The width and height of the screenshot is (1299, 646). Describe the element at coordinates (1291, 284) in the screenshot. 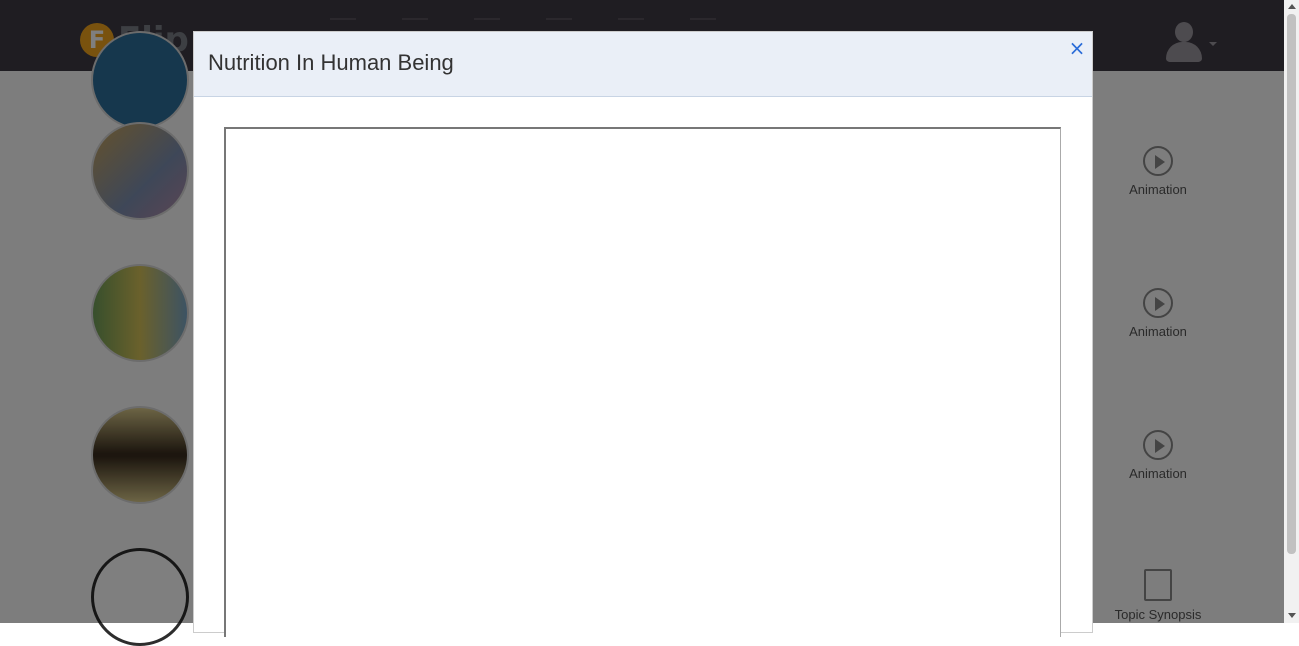

I see `scrollbar-thumb` at that location.